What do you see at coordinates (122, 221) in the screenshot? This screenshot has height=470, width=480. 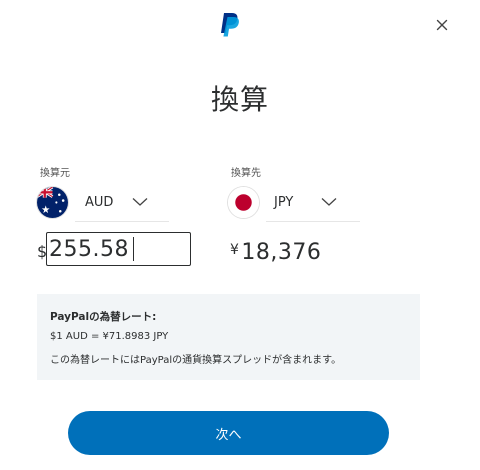 I see `from-currency-underline` at bounding box center [122, 221].